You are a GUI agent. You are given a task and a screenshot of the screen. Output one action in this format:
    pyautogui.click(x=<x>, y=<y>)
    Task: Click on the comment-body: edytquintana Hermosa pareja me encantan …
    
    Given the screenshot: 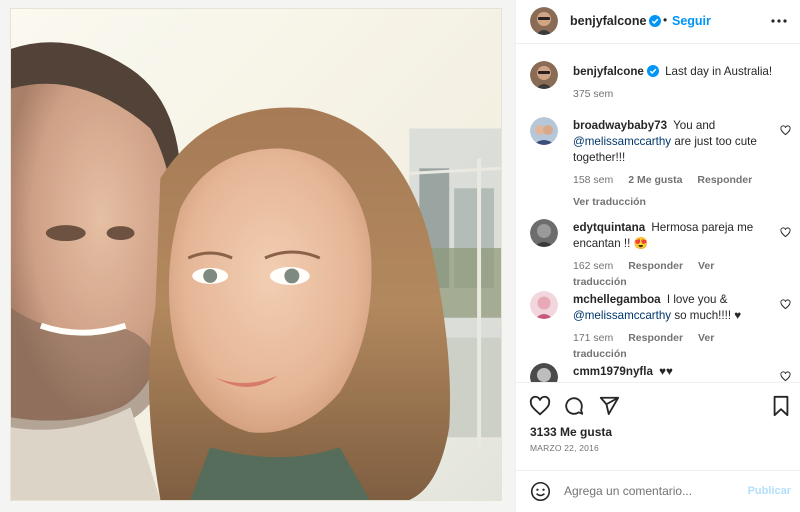 What is the action you would take?
    pyautogui.click(x=672, y=255)
    